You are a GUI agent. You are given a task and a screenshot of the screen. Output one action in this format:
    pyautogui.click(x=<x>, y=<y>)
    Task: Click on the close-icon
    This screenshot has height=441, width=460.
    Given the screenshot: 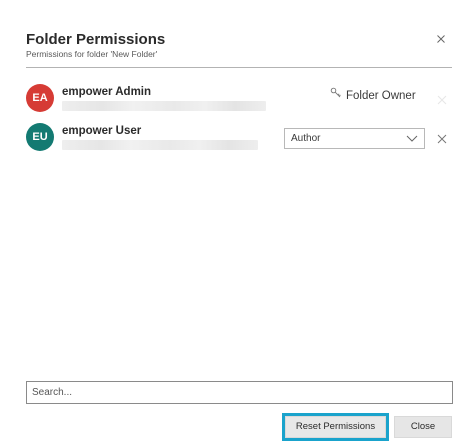 What is the action you would take?
    pyautogui.click(x=441, y=39)
    